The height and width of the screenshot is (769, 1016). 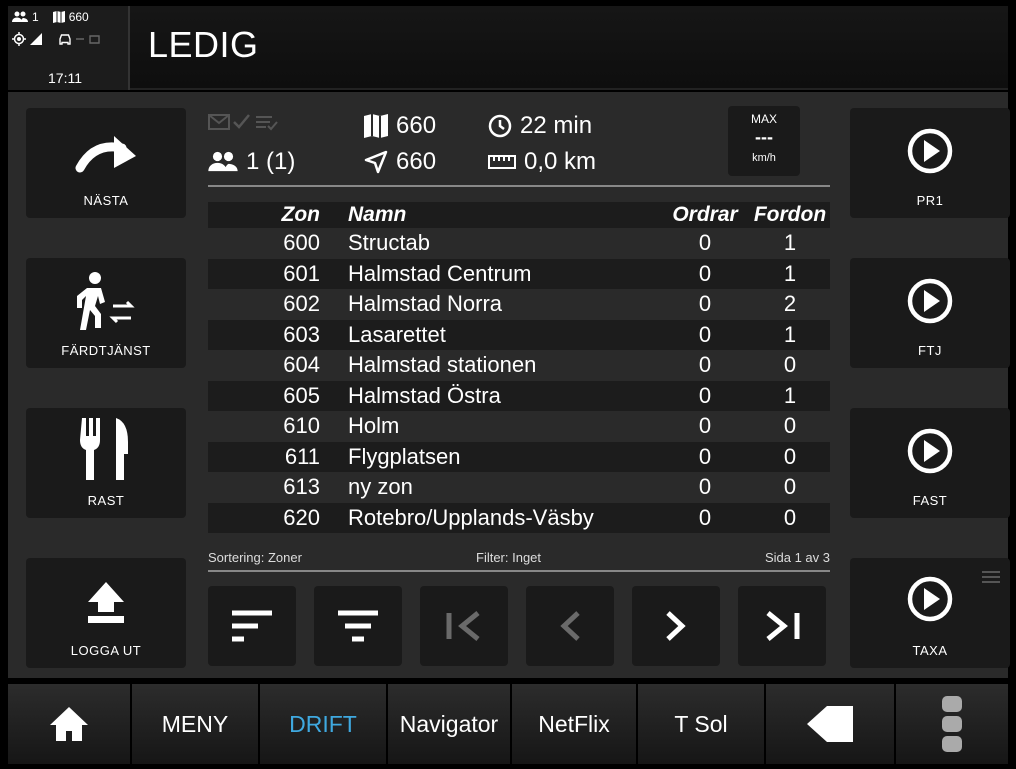 What do you see at coordinates (519, 456) in the screenshot?
I see `table-row: 611 Flygplatsen 0 0` at bounding box center [519, 456].